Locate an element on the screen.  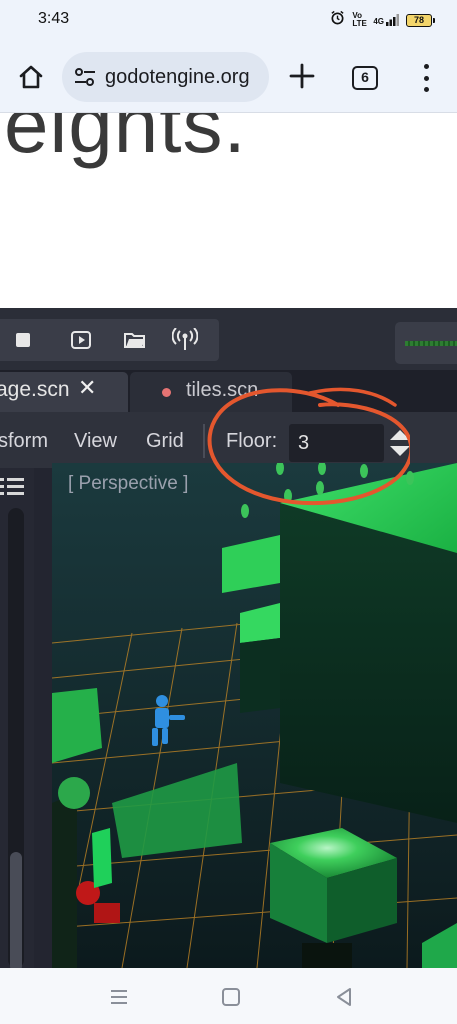
status-icons: Vo LTE 4G 78 is located at coordinates (382, 20).